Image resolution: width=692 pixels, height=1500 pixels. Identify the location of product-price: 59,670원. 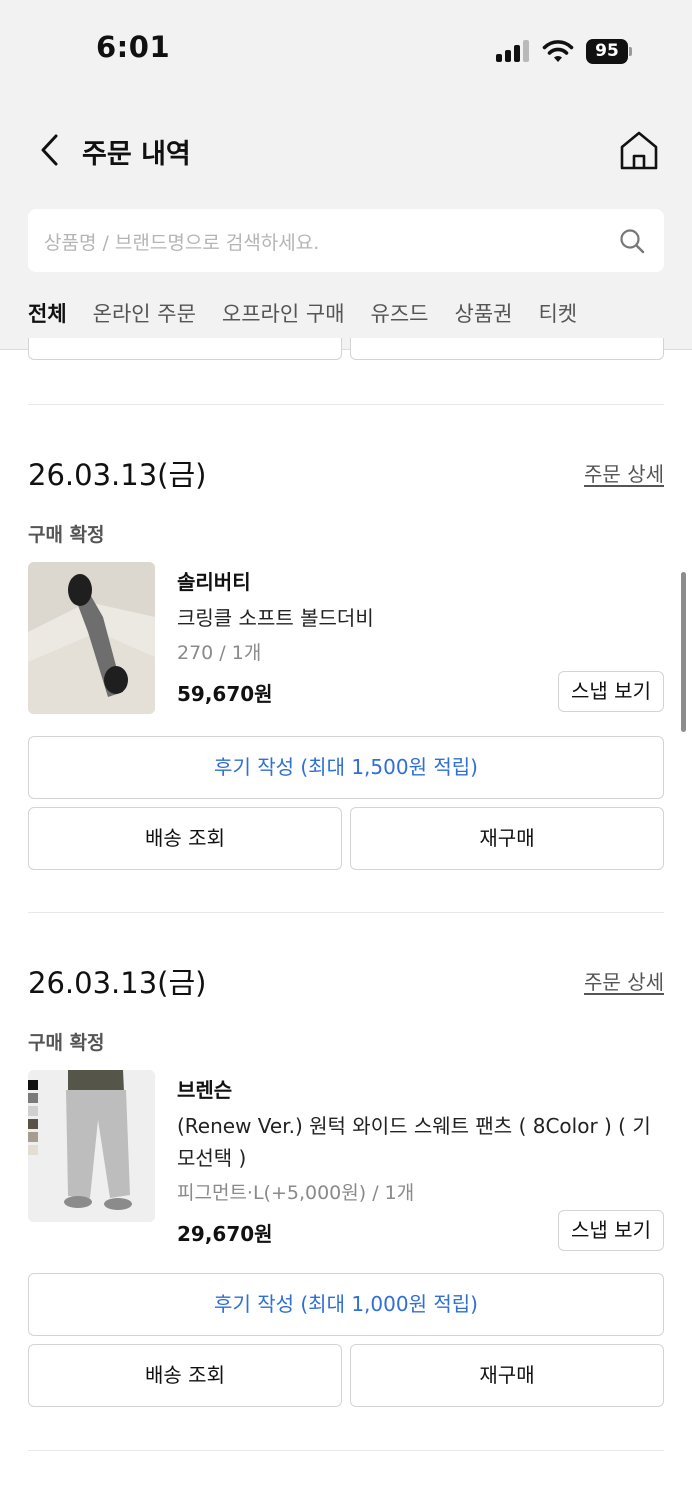
(225, 694).